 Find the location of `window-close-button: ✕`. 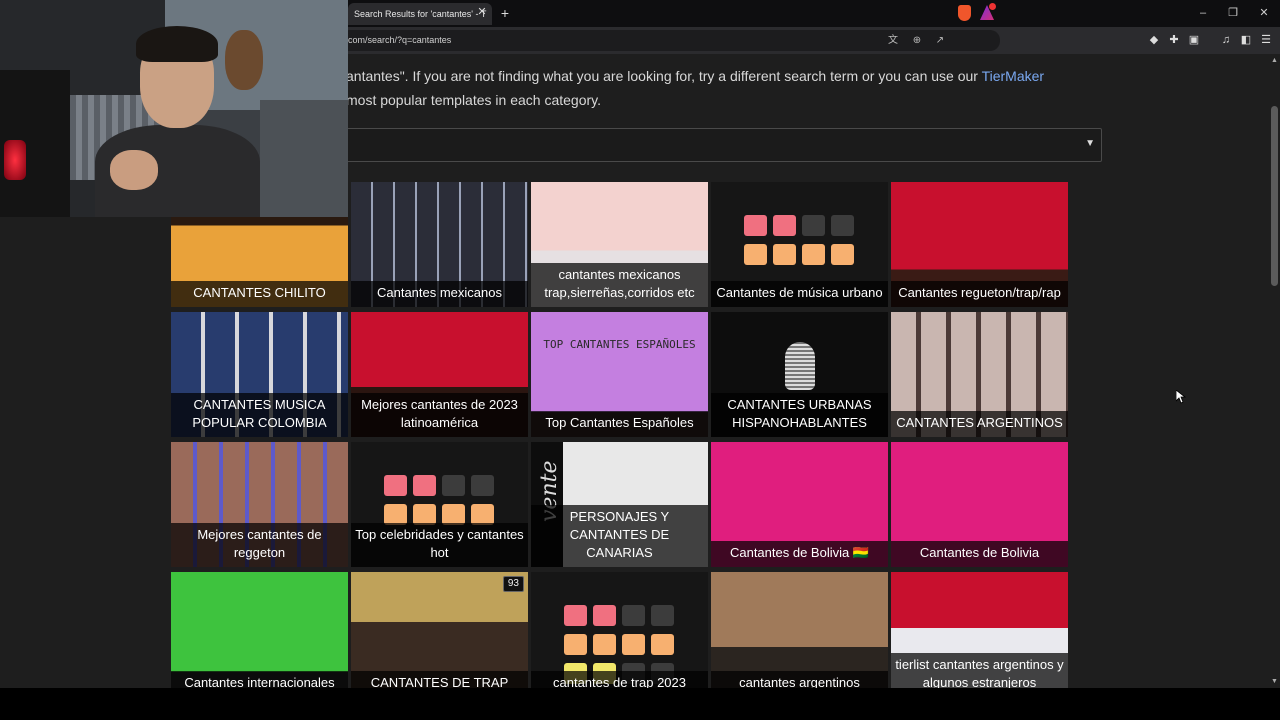

window-close-button: ✕ is located at coordinates (1264, 13).